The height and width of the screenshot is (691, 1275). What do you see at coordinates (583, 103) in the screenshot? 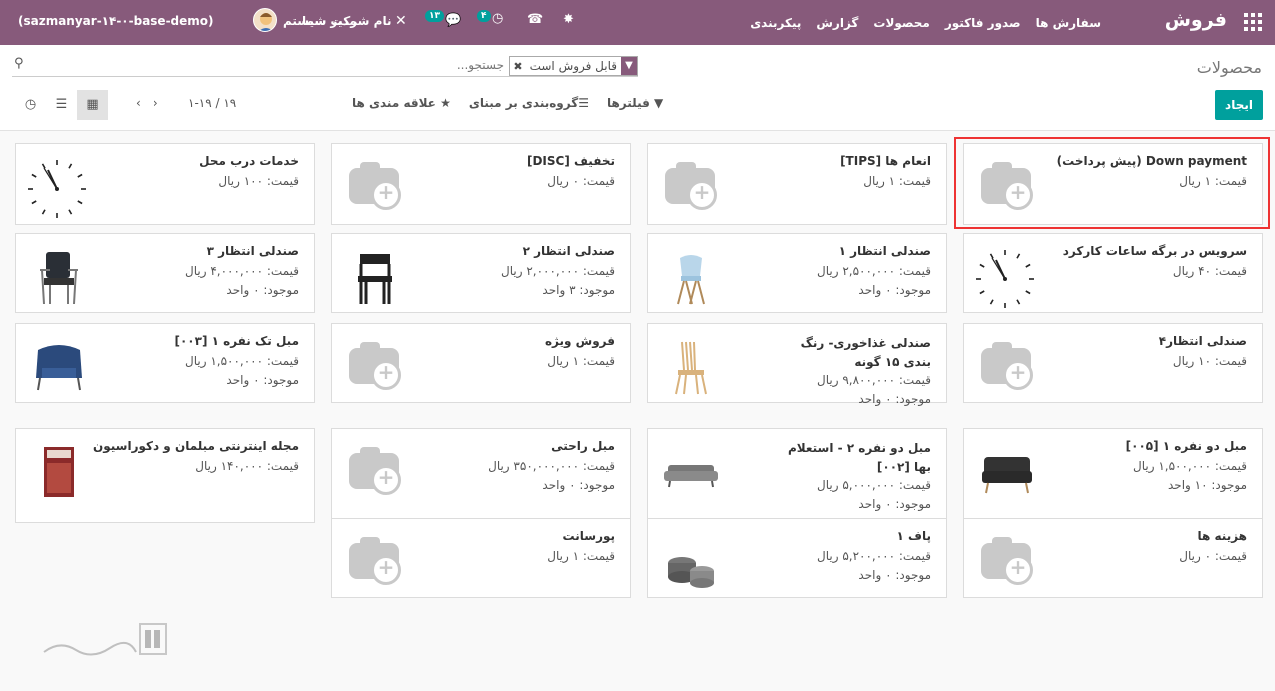
I see `list-icon: ☰` at bounding box center [583, 103].